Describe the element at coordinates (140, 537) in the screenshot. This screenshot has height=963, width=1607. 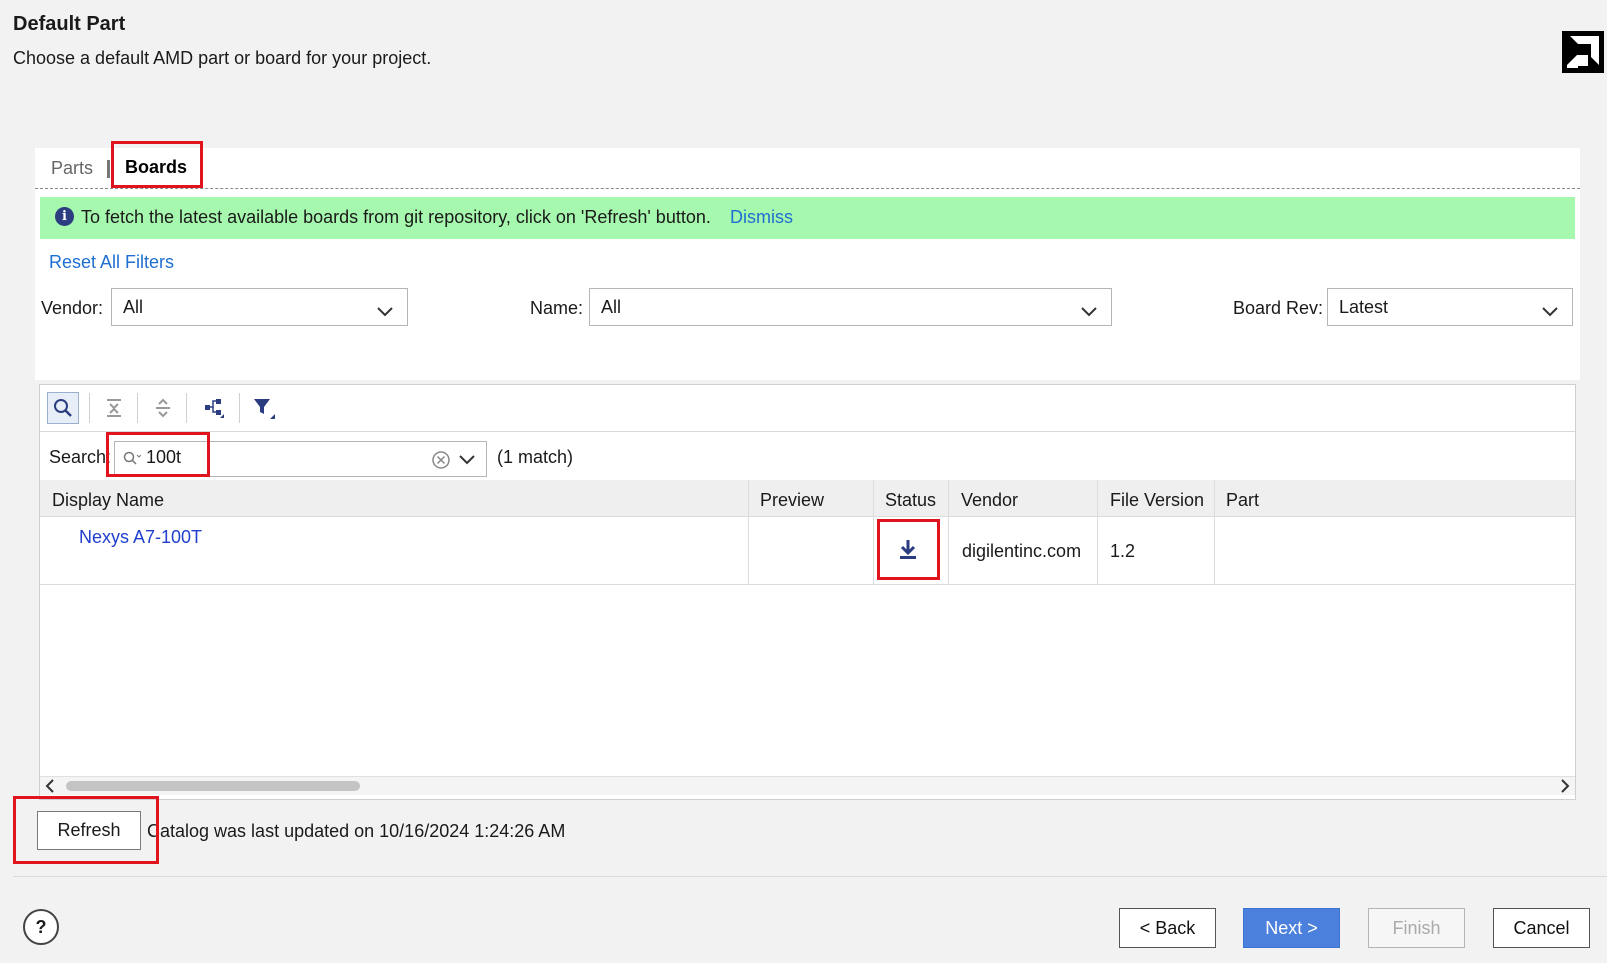
I see `board-name-link: Nexys A7-100T` at that location.